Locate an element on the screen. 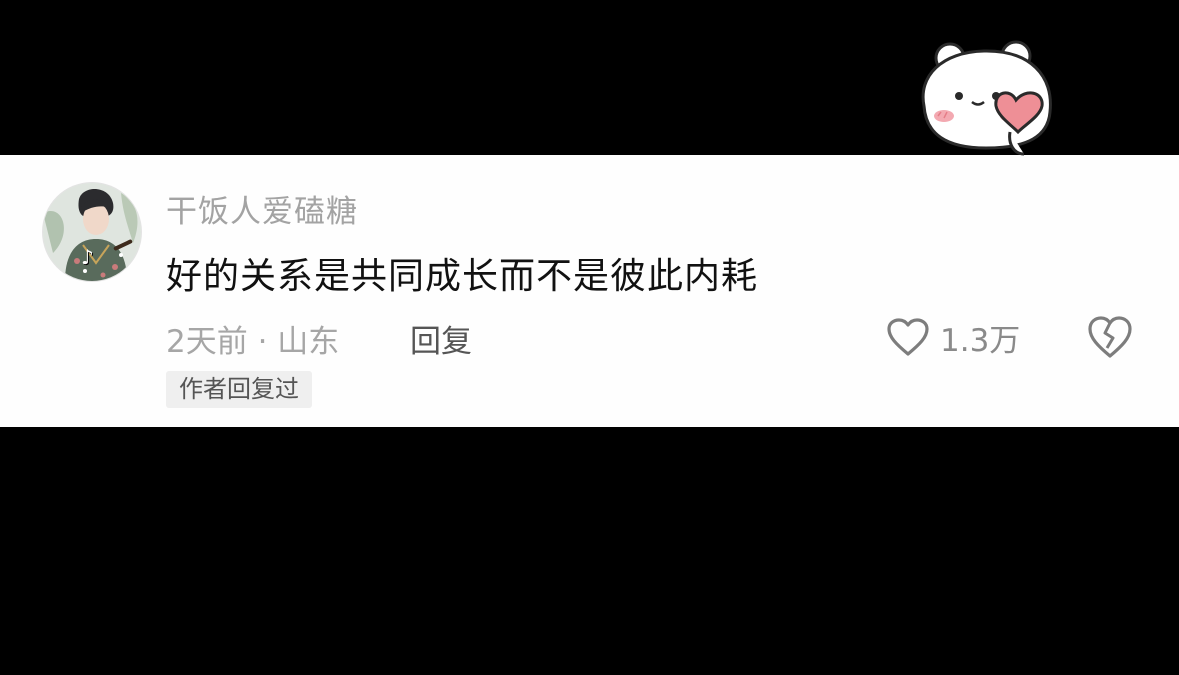  broken-heart-icon is located at coordinates (1110, 337).